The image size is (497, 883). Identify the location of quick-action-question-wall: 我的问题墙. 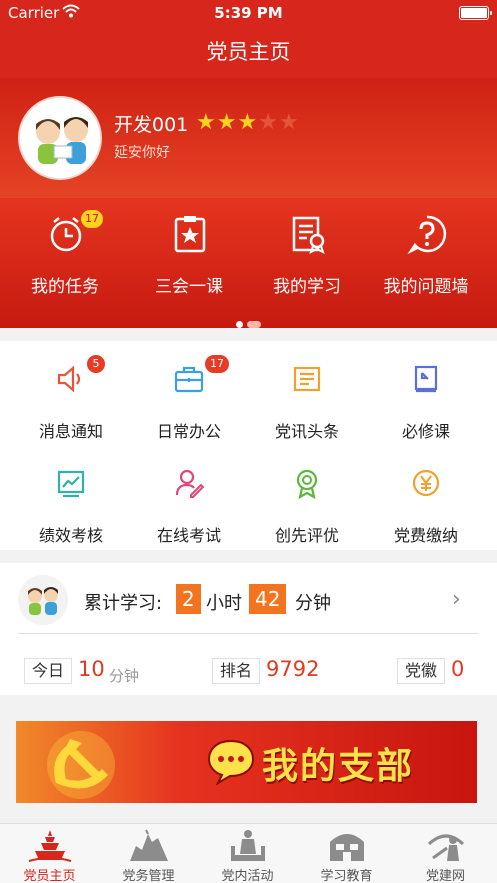
(426, 253).